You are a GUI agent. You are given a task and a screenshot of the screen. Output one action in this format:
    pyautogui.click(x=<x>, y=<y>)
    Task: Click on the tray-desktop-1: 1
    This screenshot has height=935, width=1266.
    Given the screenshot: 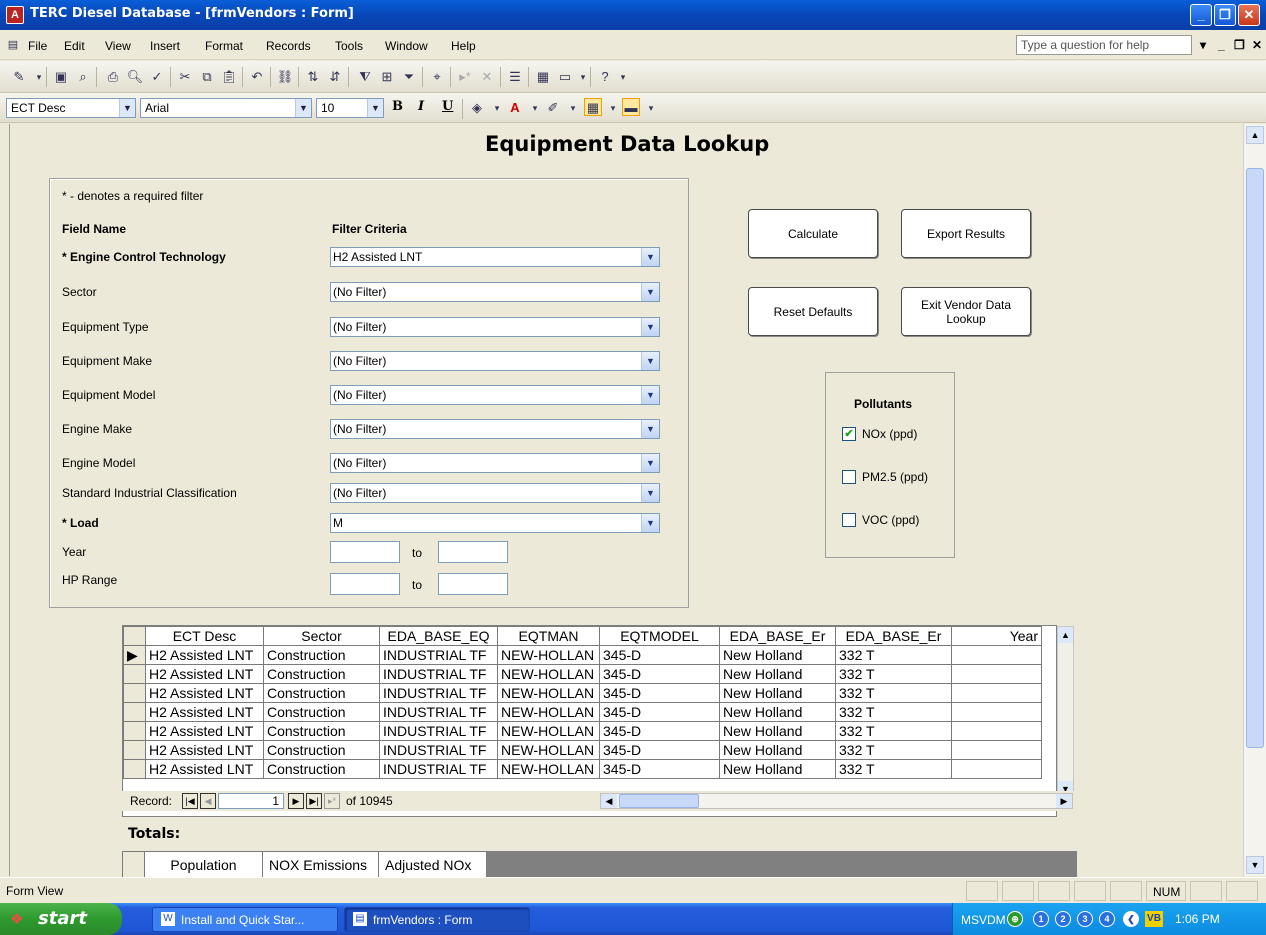 What is the action you would take?
    pyautogui.click(x=1041, y=919)
    